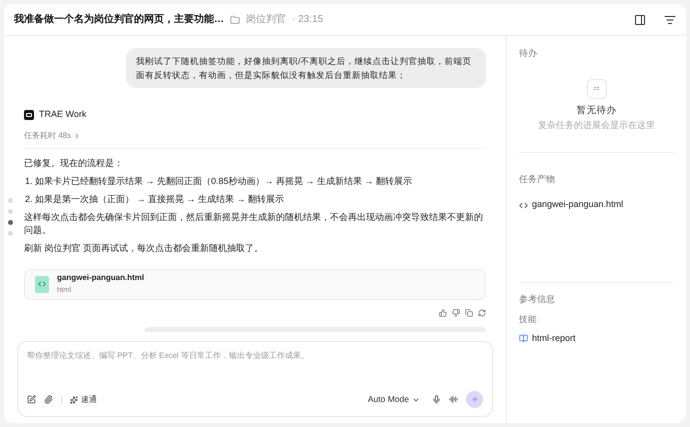  I want to click on list-item: 1. 如果卡片已经翻转显示结果 → 先翻回正面（0.85秒动画）→ 再摇晃 → 生成新结果 → 翻转展示, so click(219, 181).